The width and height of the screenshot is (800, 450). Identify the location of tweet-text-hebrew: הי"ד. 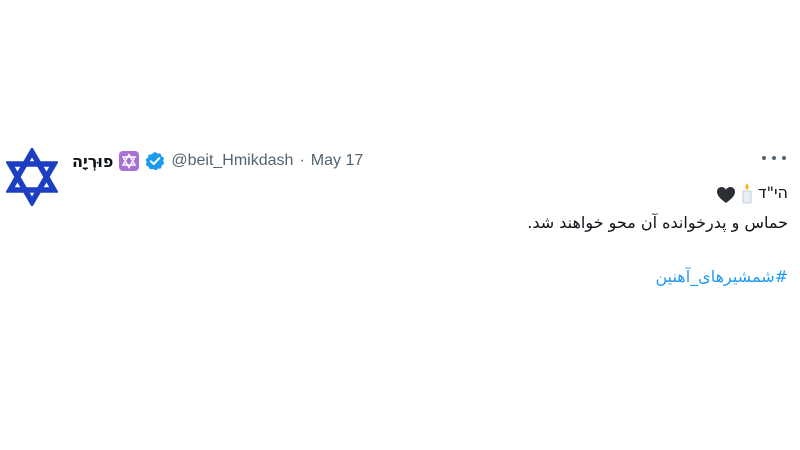
(772, 192).